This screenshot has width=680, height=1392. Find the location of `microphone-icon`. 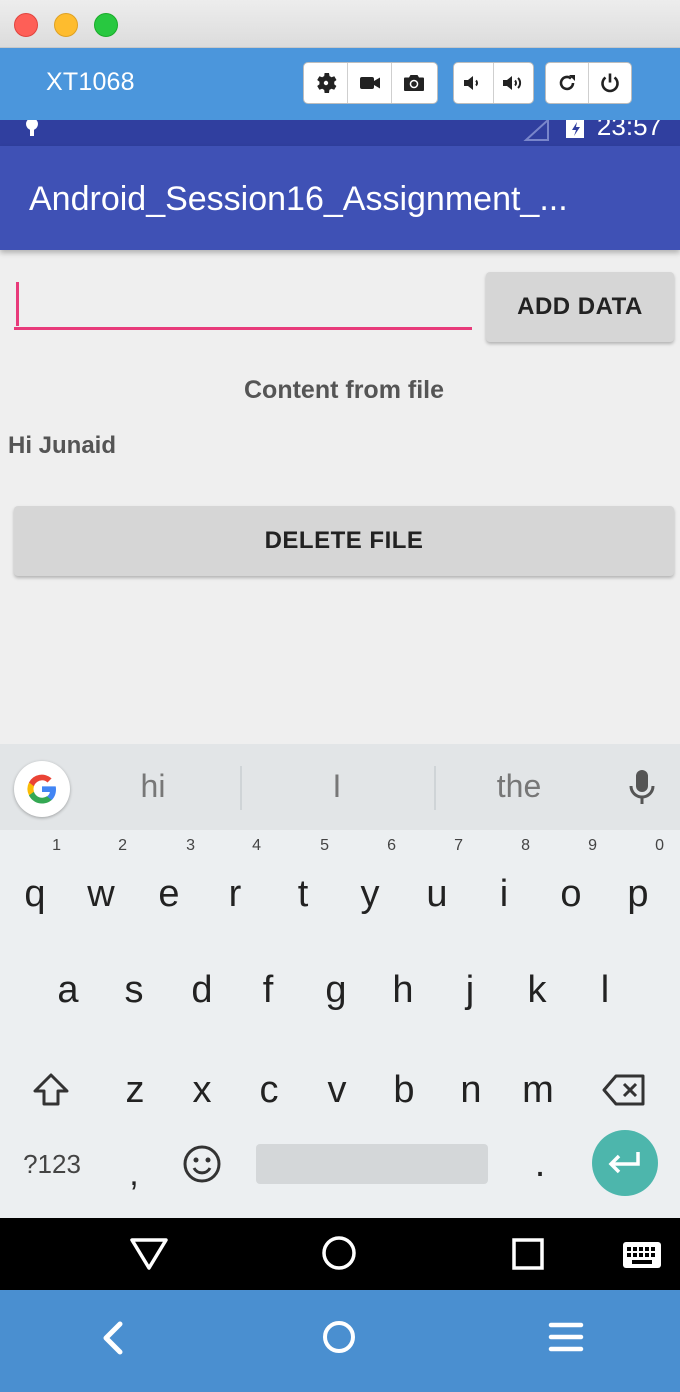

microphone-icon is located at coordinates (642, 788).